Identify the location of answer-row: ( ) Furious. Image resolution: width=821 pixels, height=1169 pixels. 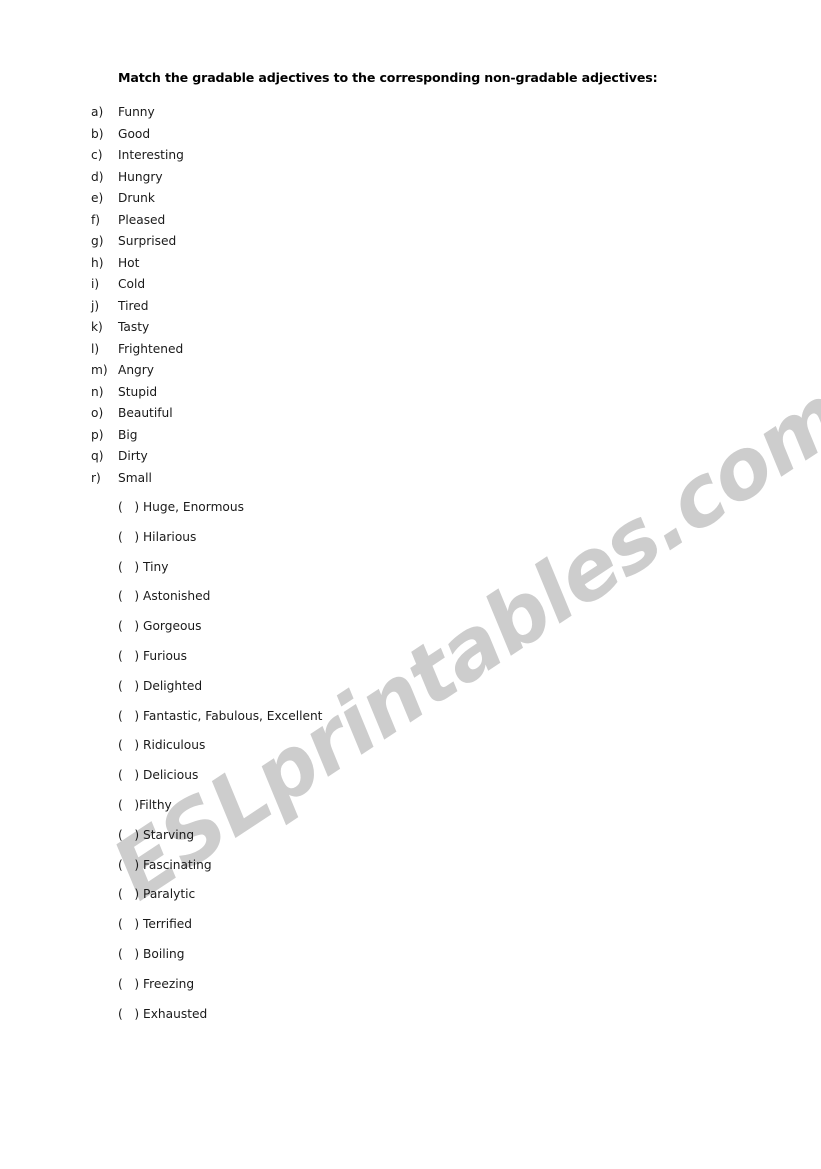
(220, 664).